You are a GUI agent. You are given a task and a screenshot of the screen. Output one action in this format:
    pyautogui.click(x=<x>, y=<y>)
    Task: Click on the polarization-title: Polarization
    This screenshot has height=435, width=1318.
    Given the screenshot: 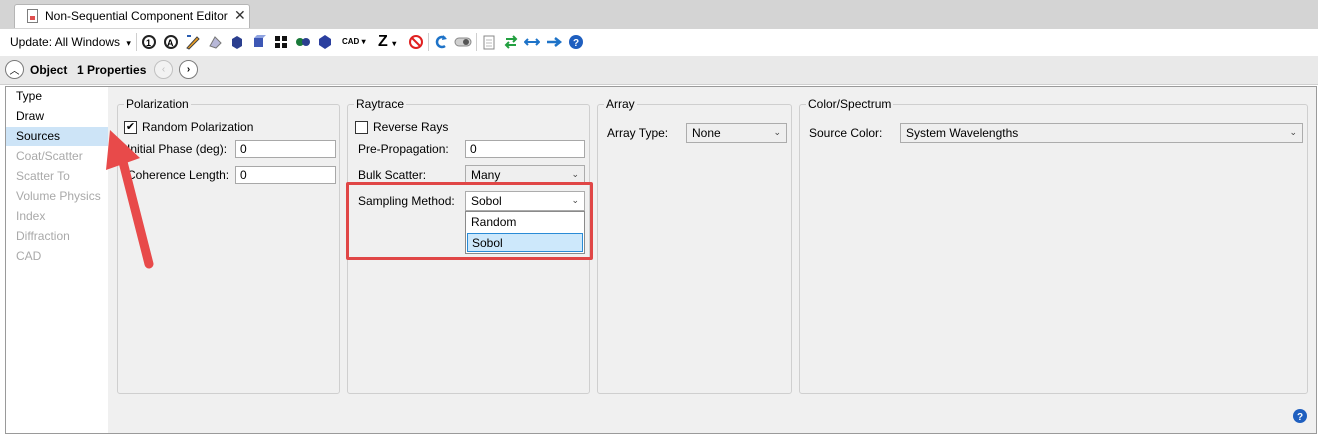 What is the action you would take?
    pyautogui.click(x=157, y=104)
    